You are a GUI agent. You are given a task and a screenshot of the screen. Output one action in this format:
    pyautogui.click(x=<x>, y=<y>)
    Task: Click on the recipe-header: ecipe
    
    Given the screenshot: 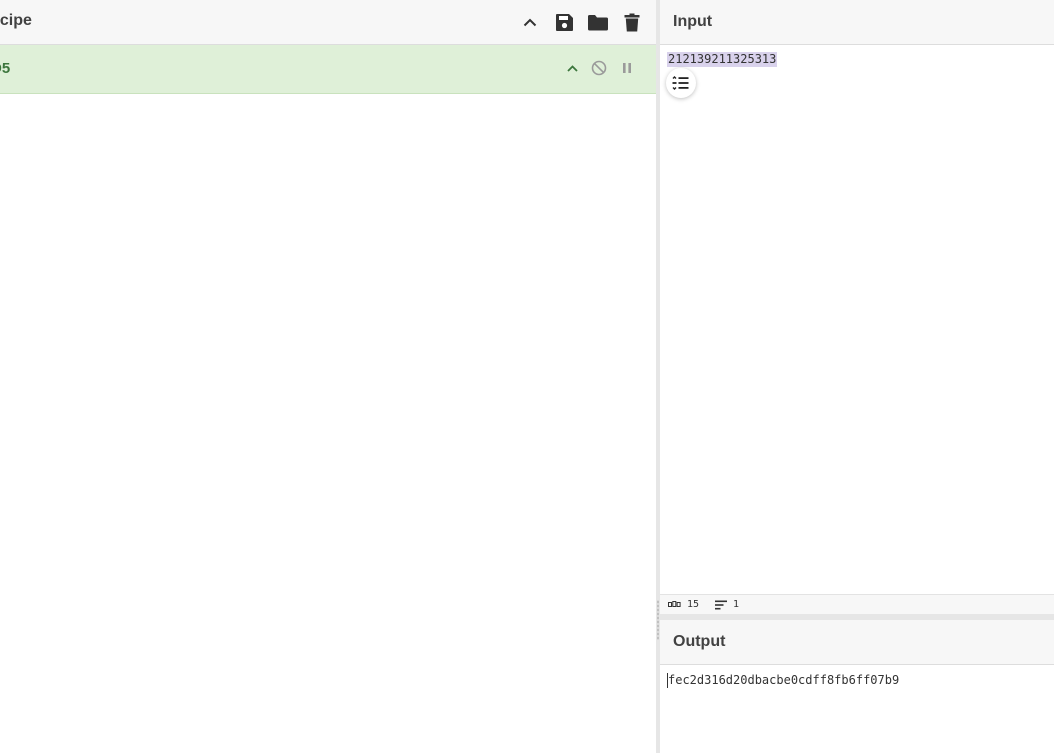 What is the action you would take?
    pyautogui.click(x=328, y=22)
    